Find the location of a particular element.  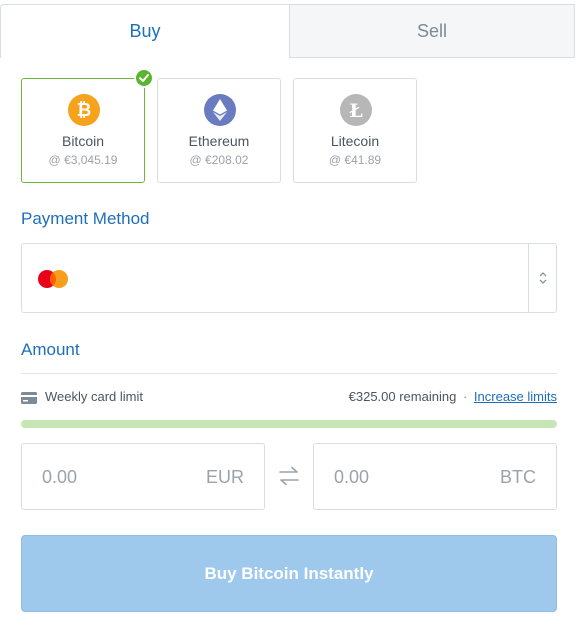

tab-buy: Buy is located at coordinates (145, 31).